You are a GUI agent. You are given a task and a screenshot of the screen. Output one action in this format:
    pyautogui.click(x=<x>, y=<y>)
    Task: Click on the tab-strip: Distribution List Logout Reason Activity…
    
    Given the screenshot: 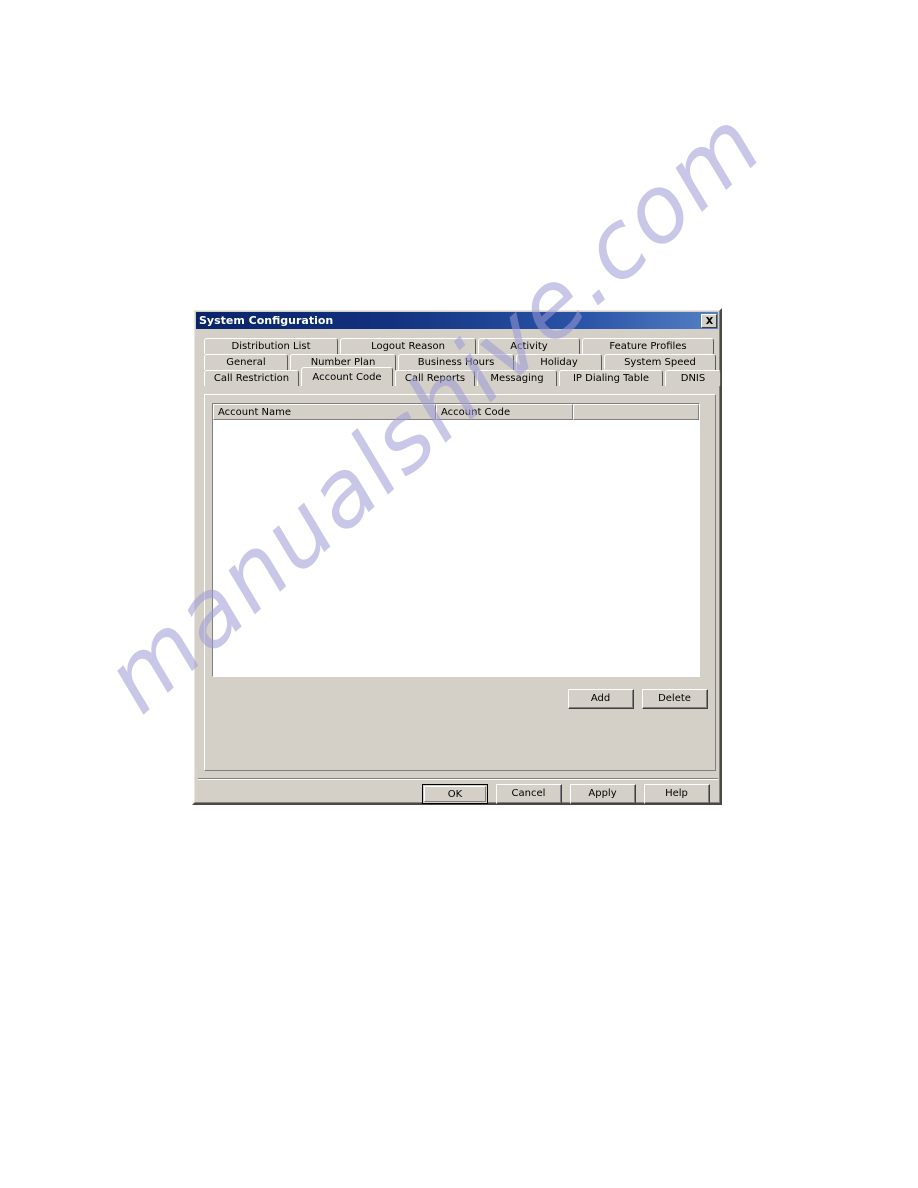 What is the action you would take?
    pyautogui.click(x=462, y=362)
    